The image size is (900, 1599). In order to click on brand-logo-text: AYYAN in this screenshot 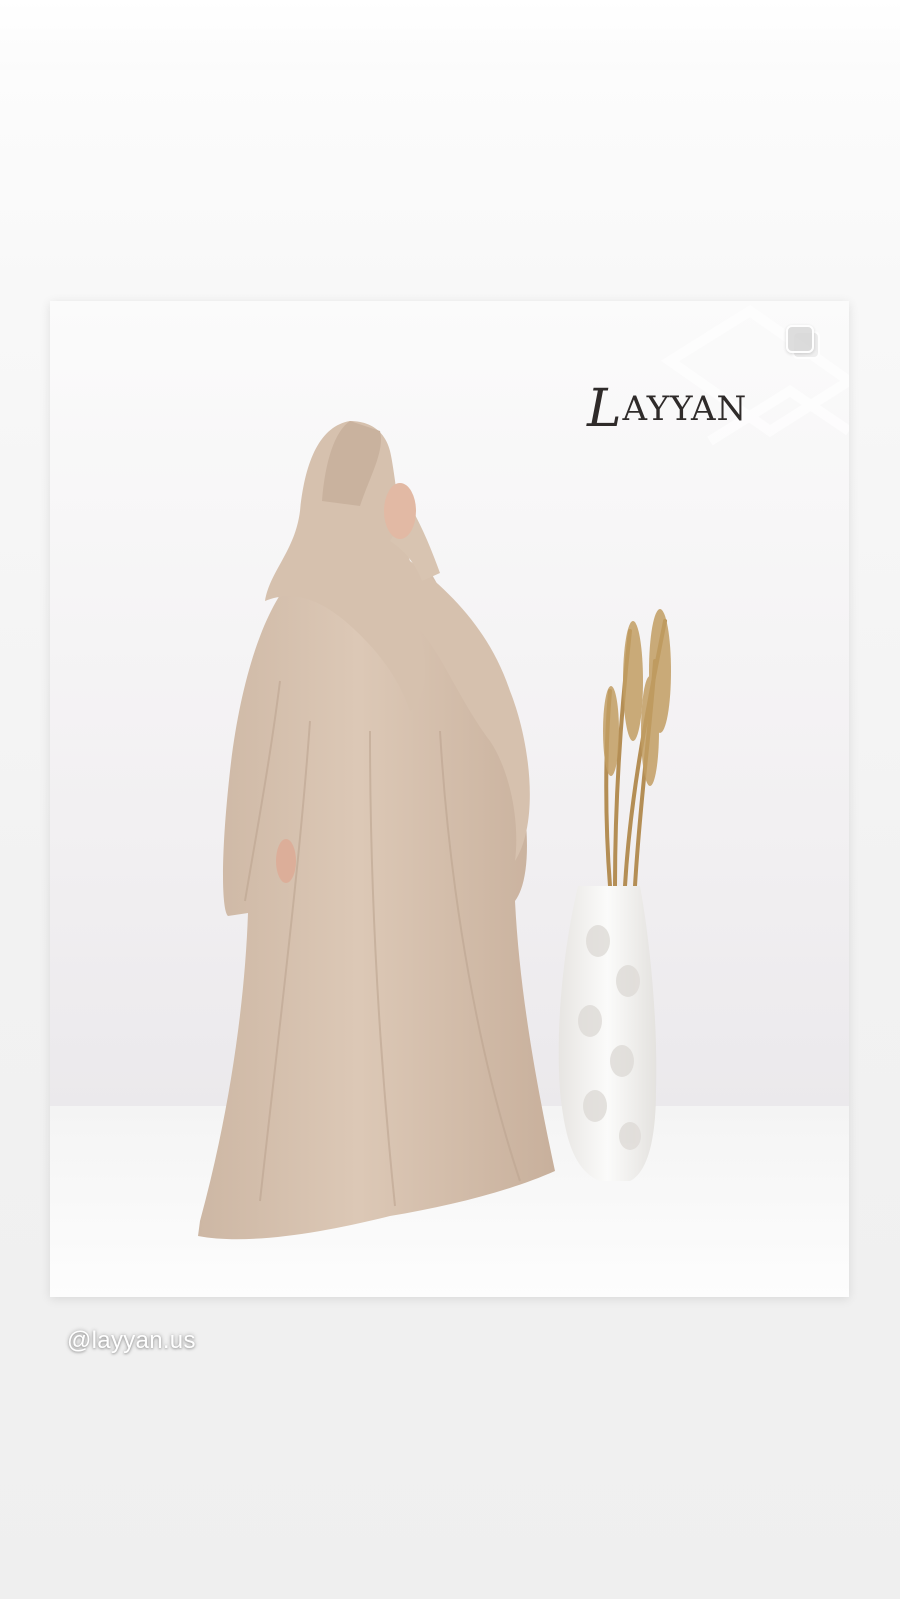, I will do `click(685, 409)`.